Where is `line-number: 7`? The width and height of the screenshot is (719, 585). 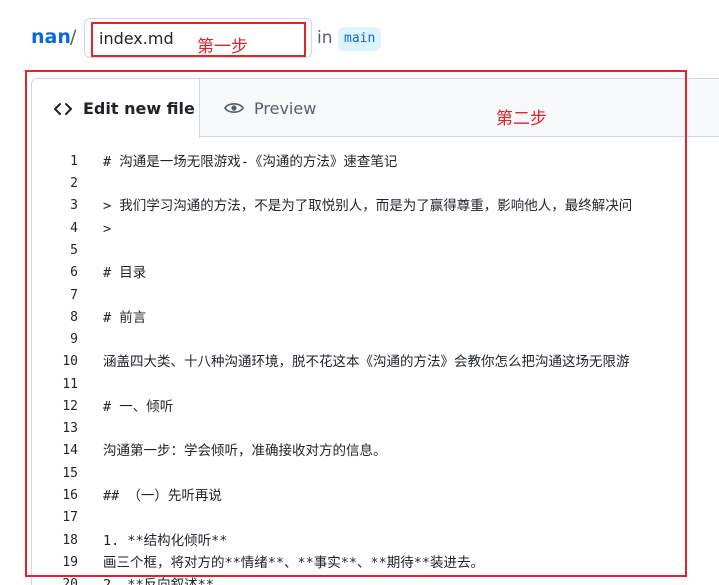 line-number: 7 is located at coordinates (74, 295).